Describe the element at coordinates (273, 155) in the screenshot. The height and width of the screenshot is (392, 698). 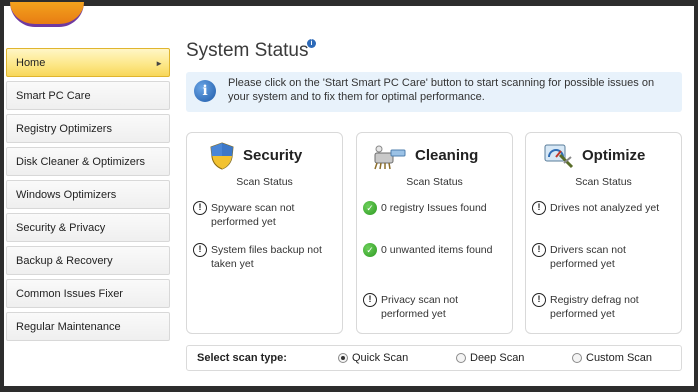
I see `card-title: Security` at that location.